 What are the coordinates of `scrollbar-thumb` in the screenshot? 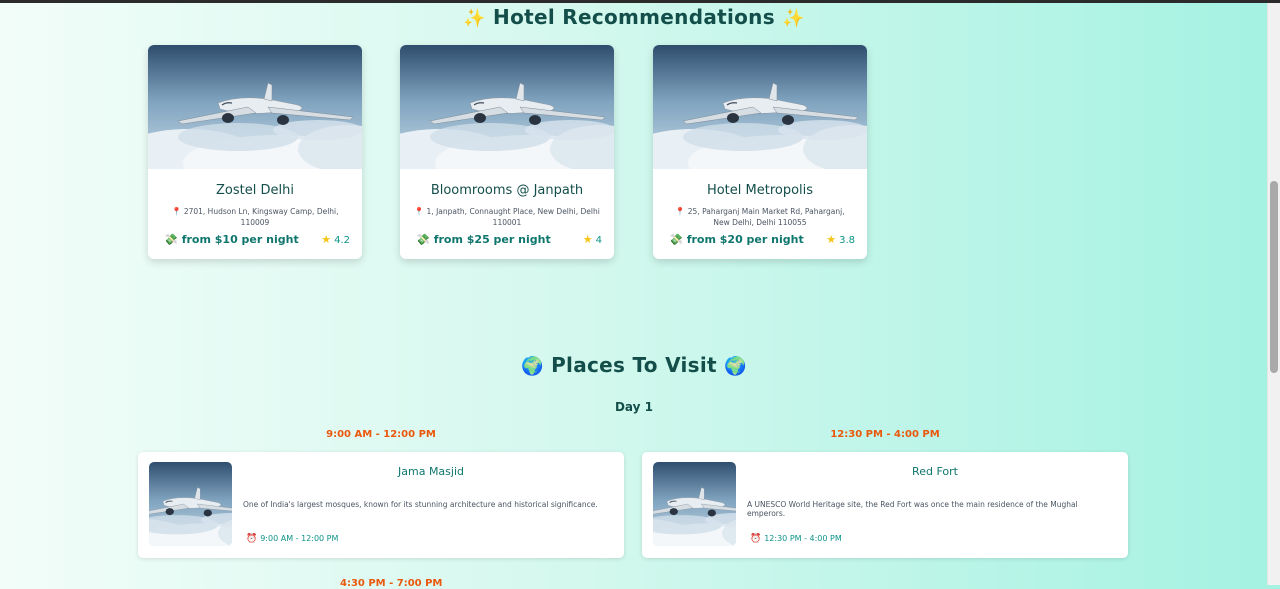 It's located at (1274, 277).